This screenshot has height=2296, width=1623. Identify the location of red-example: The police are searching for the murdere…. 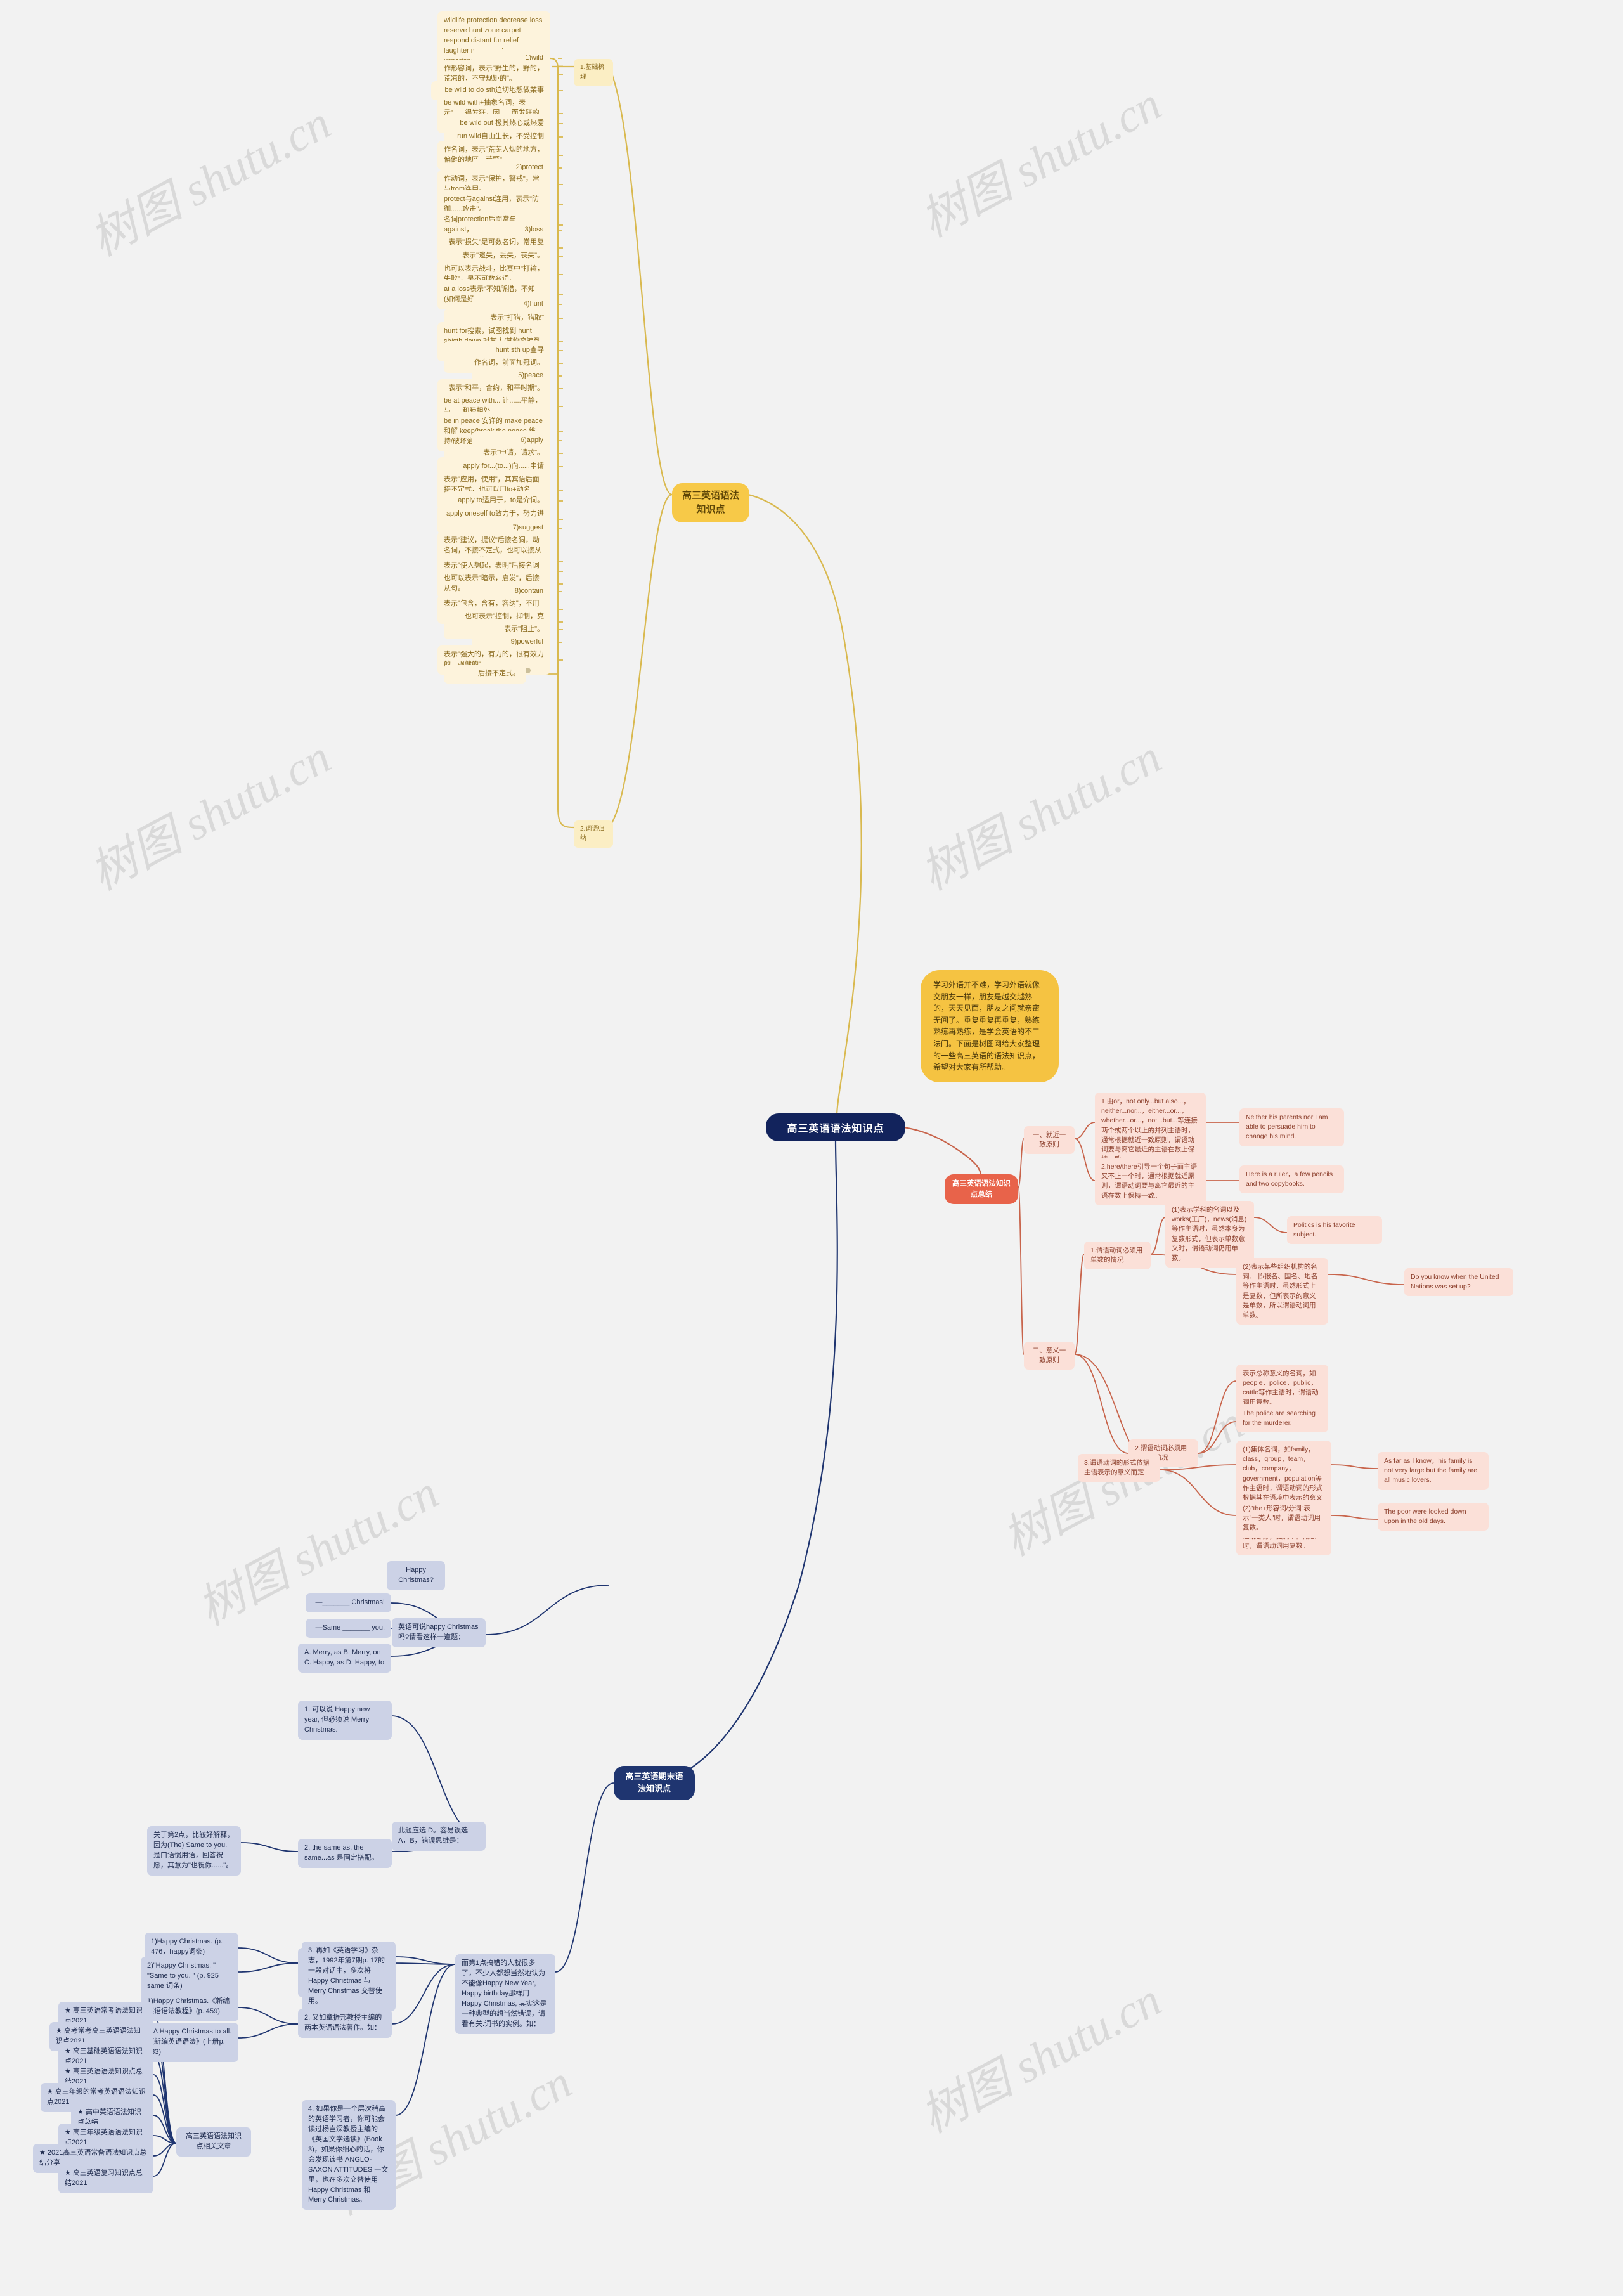
(1282, 1418).